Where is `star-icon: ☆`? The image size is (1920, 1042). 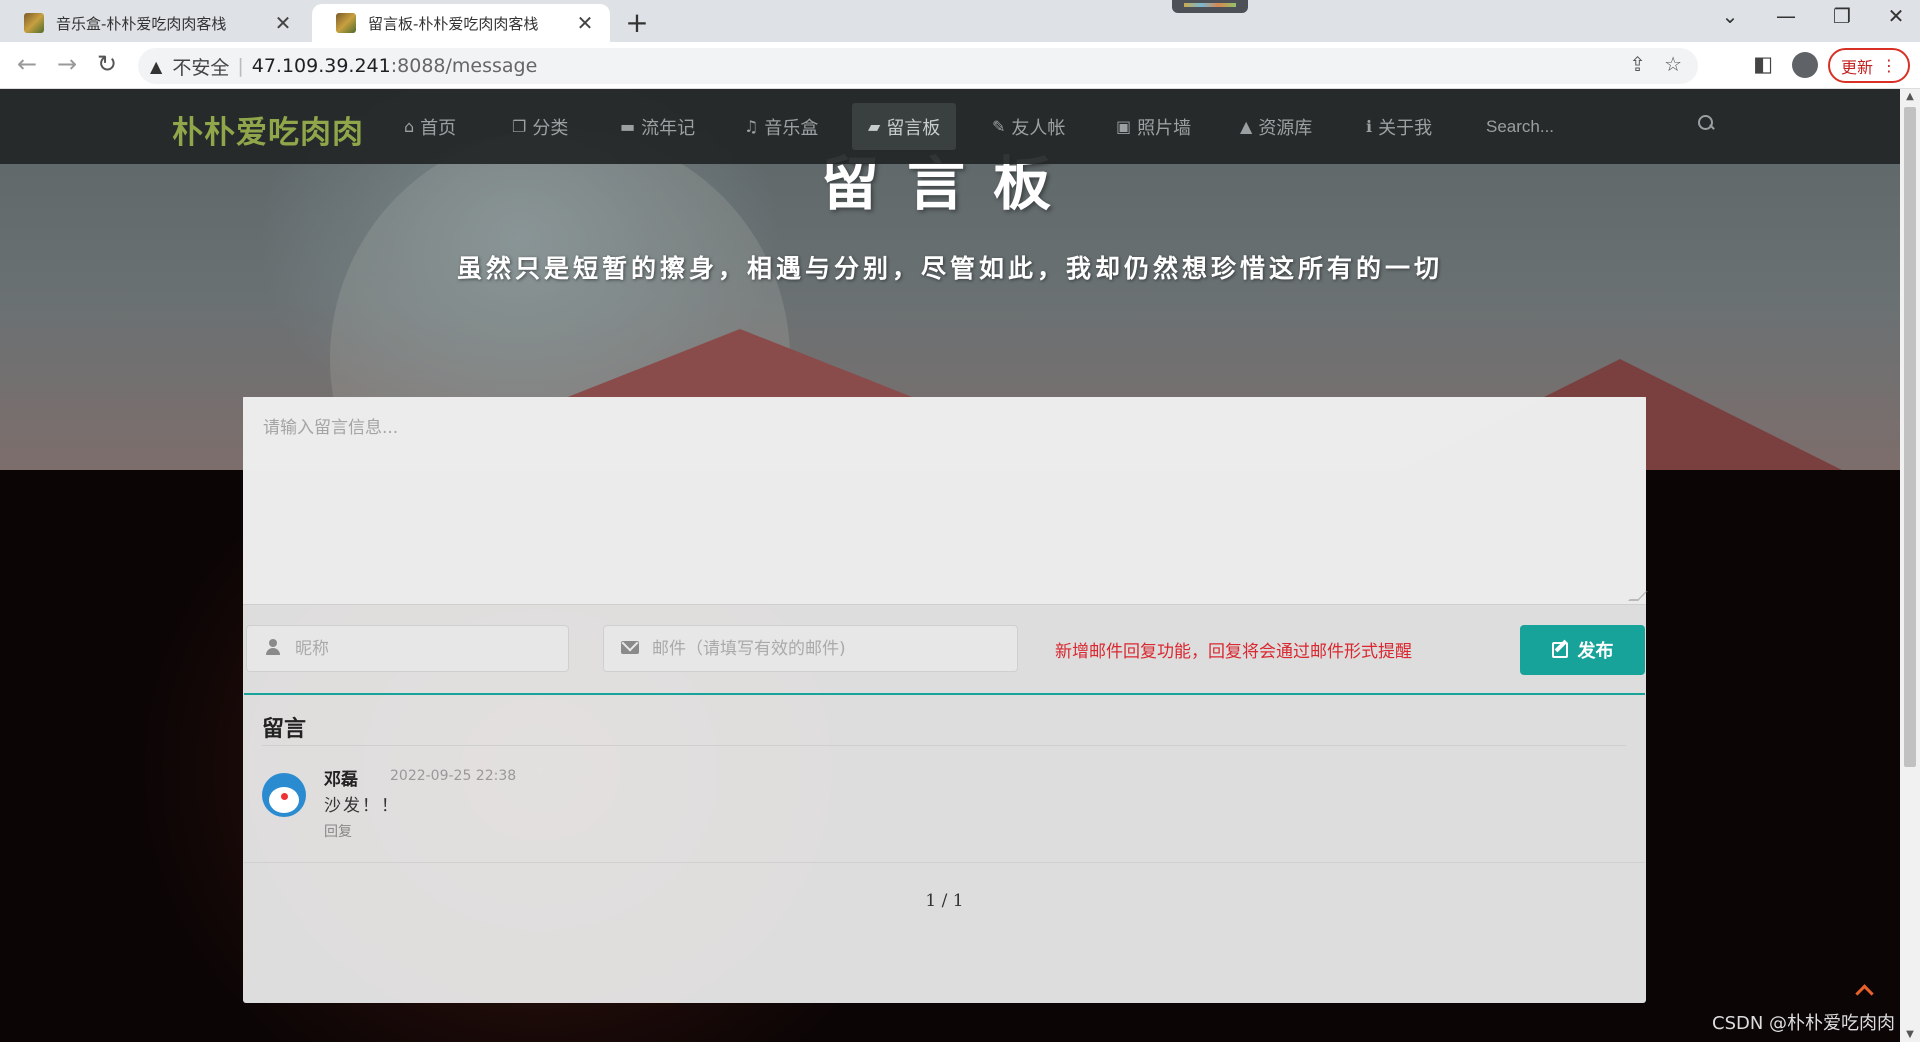 star-icon: ☆ is located at coordinates (1673, 64).